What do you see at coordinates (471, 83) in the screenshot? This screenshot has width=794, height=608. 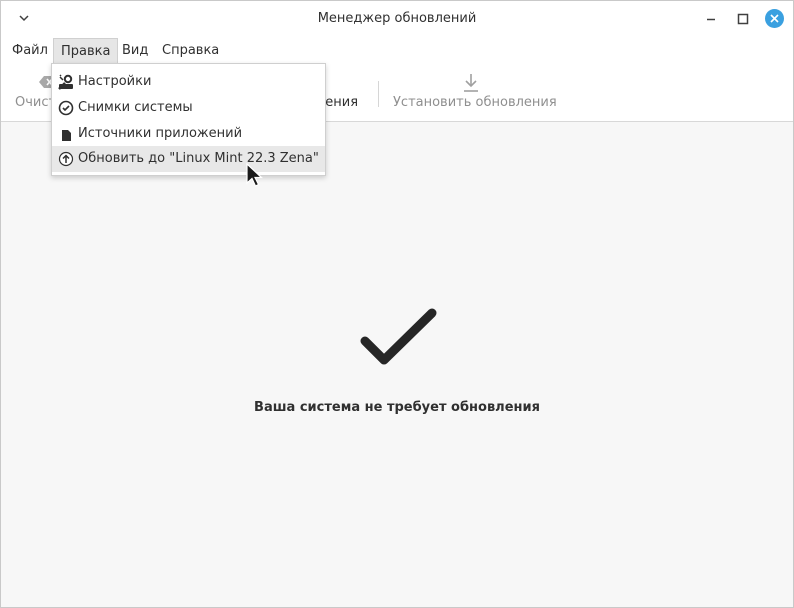 I see `download-icon` at bounding box center [471, 83].